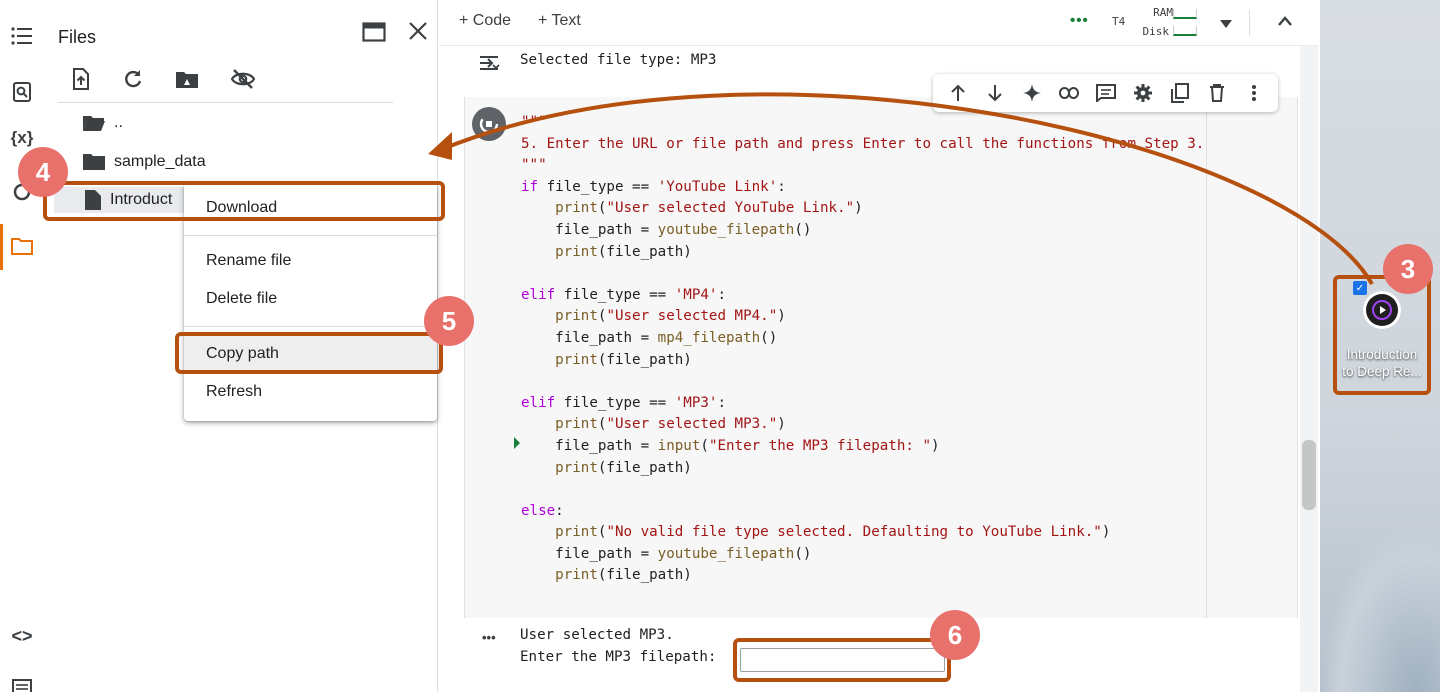 Image resolution: width=1440 pixels, height=692 pixels. What do you see at coordinates (244, 201) in the screenshot?
I see `annotation-box-file-row` at bounding box center [244, 201].